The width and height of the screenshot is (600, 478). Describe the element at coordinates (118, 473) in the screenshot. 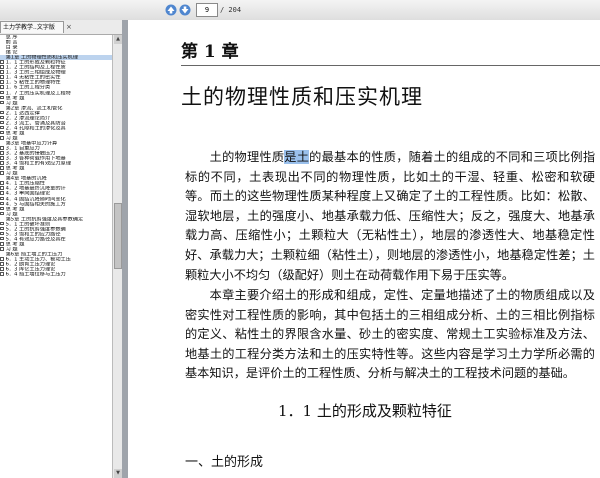

I see `scroll-down-icon: ▼` at that location.